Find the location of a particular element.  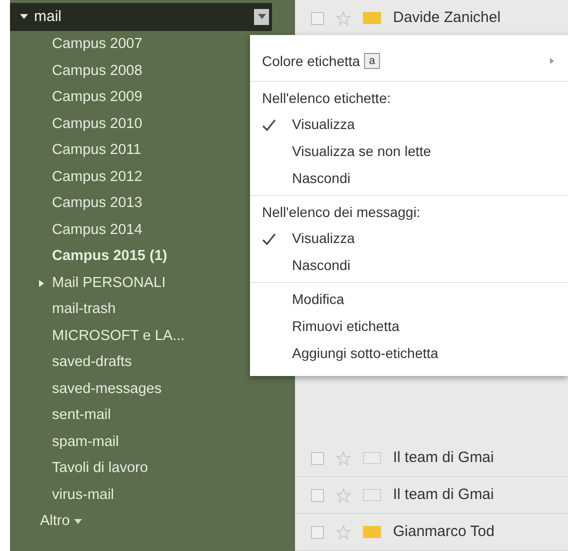

label-link: Campus 2013 is located at coordinates (97, 204).